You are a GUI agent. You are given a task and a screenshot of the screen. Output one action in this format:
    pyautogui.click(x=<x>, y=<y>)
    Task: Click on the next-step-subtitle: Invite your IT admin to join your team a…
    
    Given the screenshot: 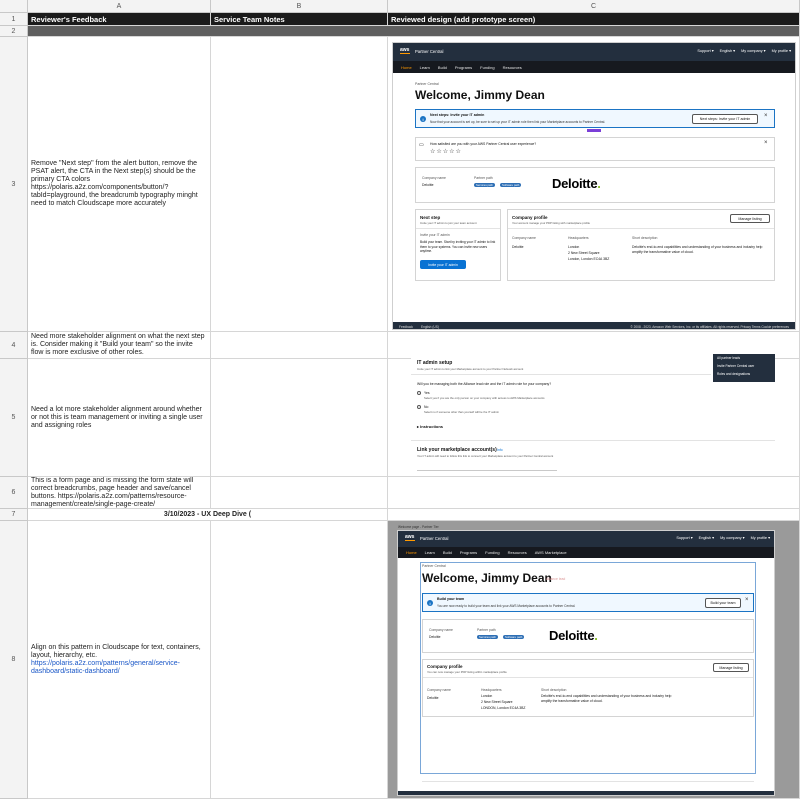 What is the action you would take?
    pyautogui.click(x=448, y=223)
    